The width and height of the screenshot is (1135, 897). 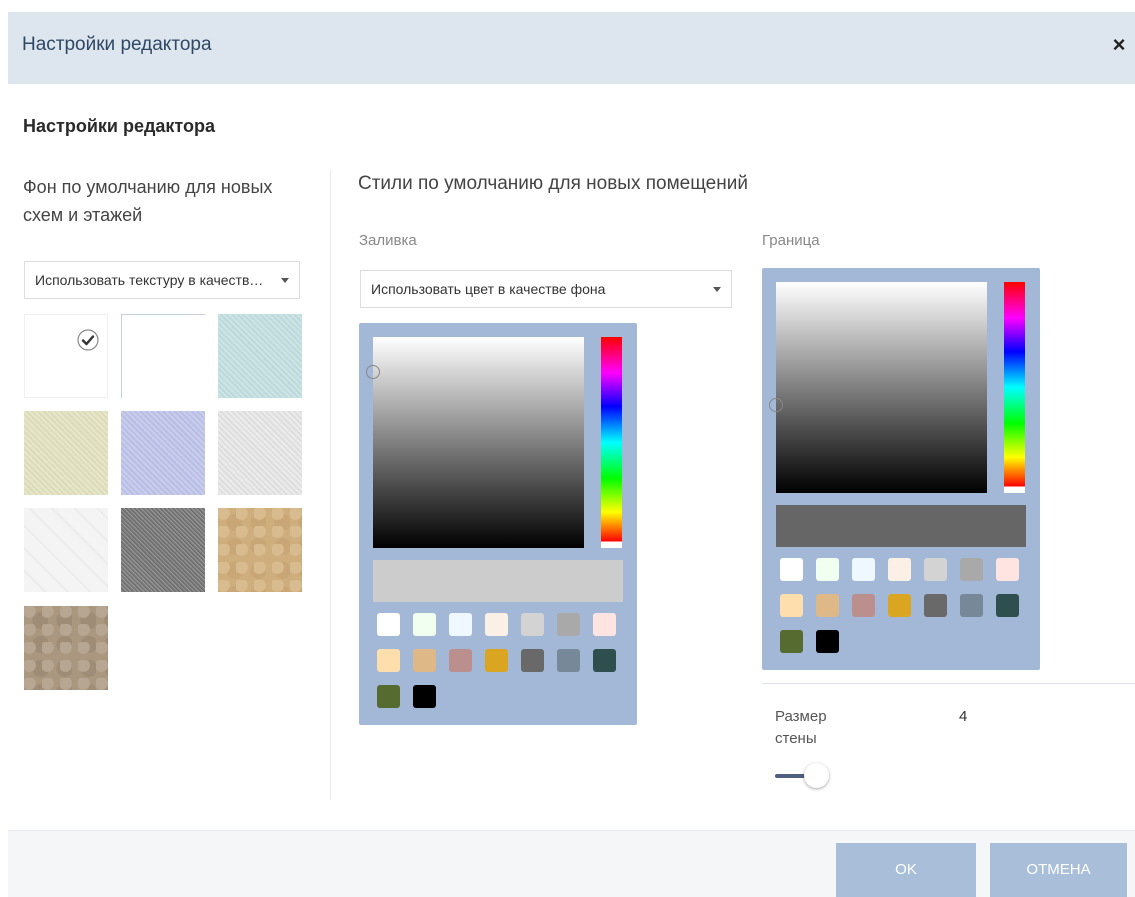 What do you see at coordinates (119, 126) in the screenshot?
I see `section-title: Настройки редактора` at bounding box center [119, 126].